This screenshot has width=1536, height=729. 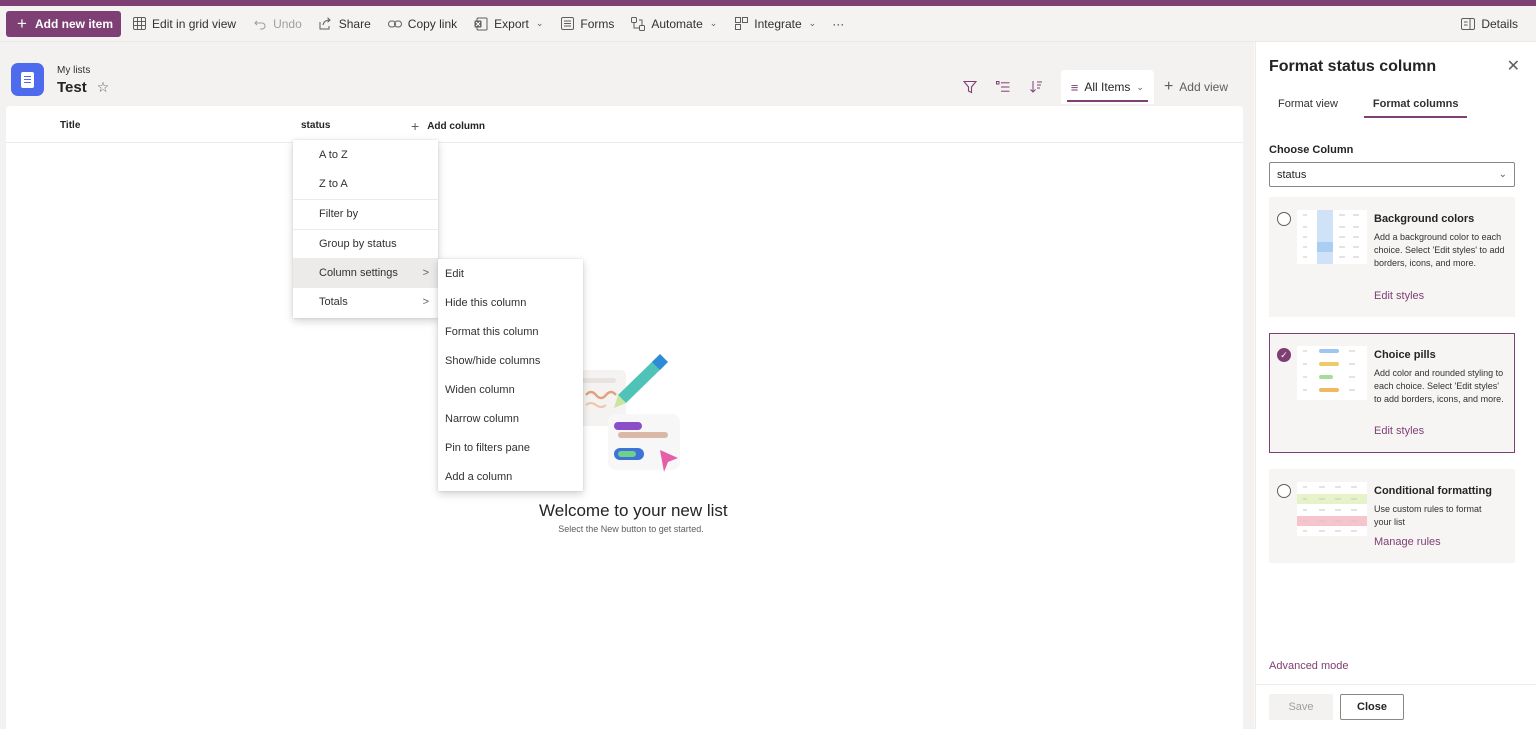 I want to click on details-pane-icon, so click(x=1468, y=24).